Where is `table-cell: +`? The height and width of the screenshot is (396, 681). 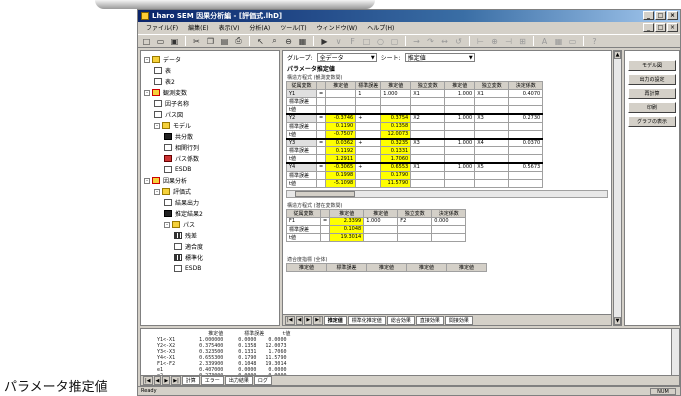
table-cell: + is located at coordinates (368, 118).